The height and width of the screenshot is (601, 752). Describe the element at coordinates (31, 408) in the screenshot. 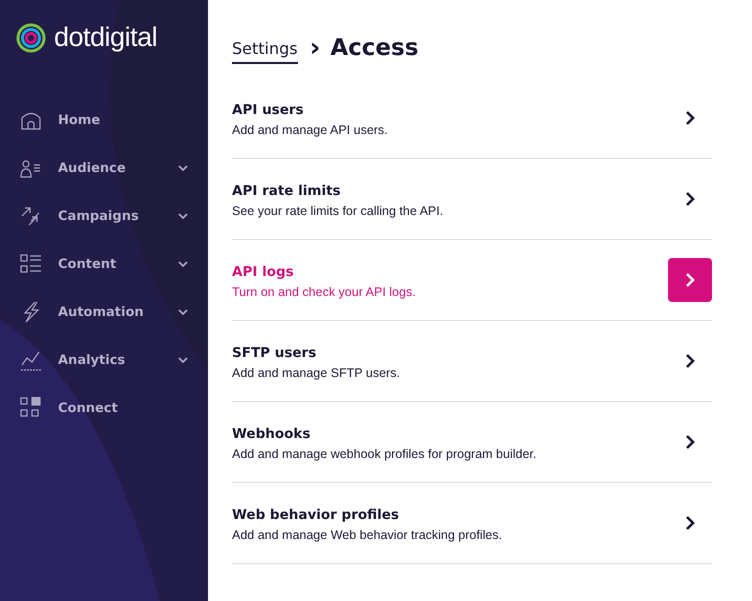

I see `squares-icon` at that location.